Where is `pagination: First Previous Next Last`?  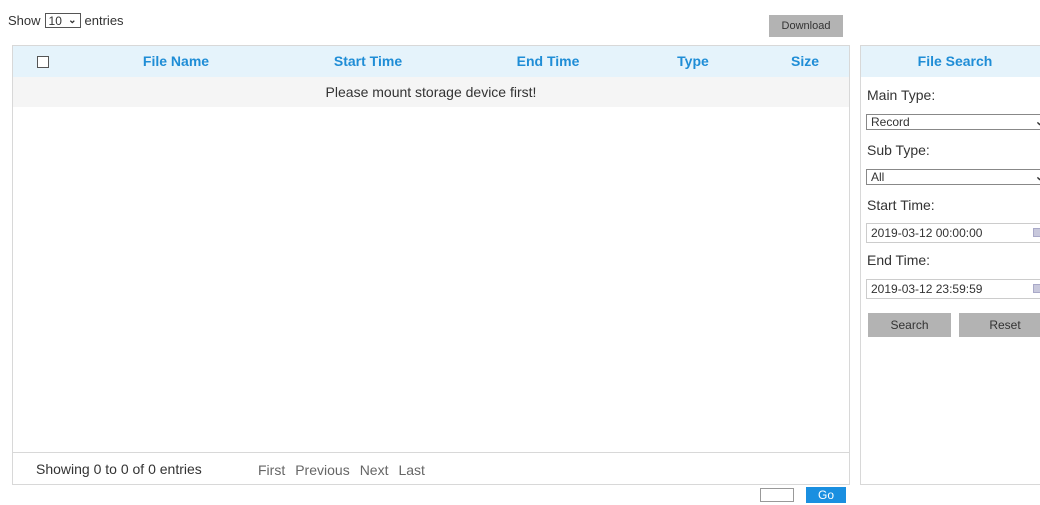 pagination: First Previous Next Last is located at coordinates (341, 470).